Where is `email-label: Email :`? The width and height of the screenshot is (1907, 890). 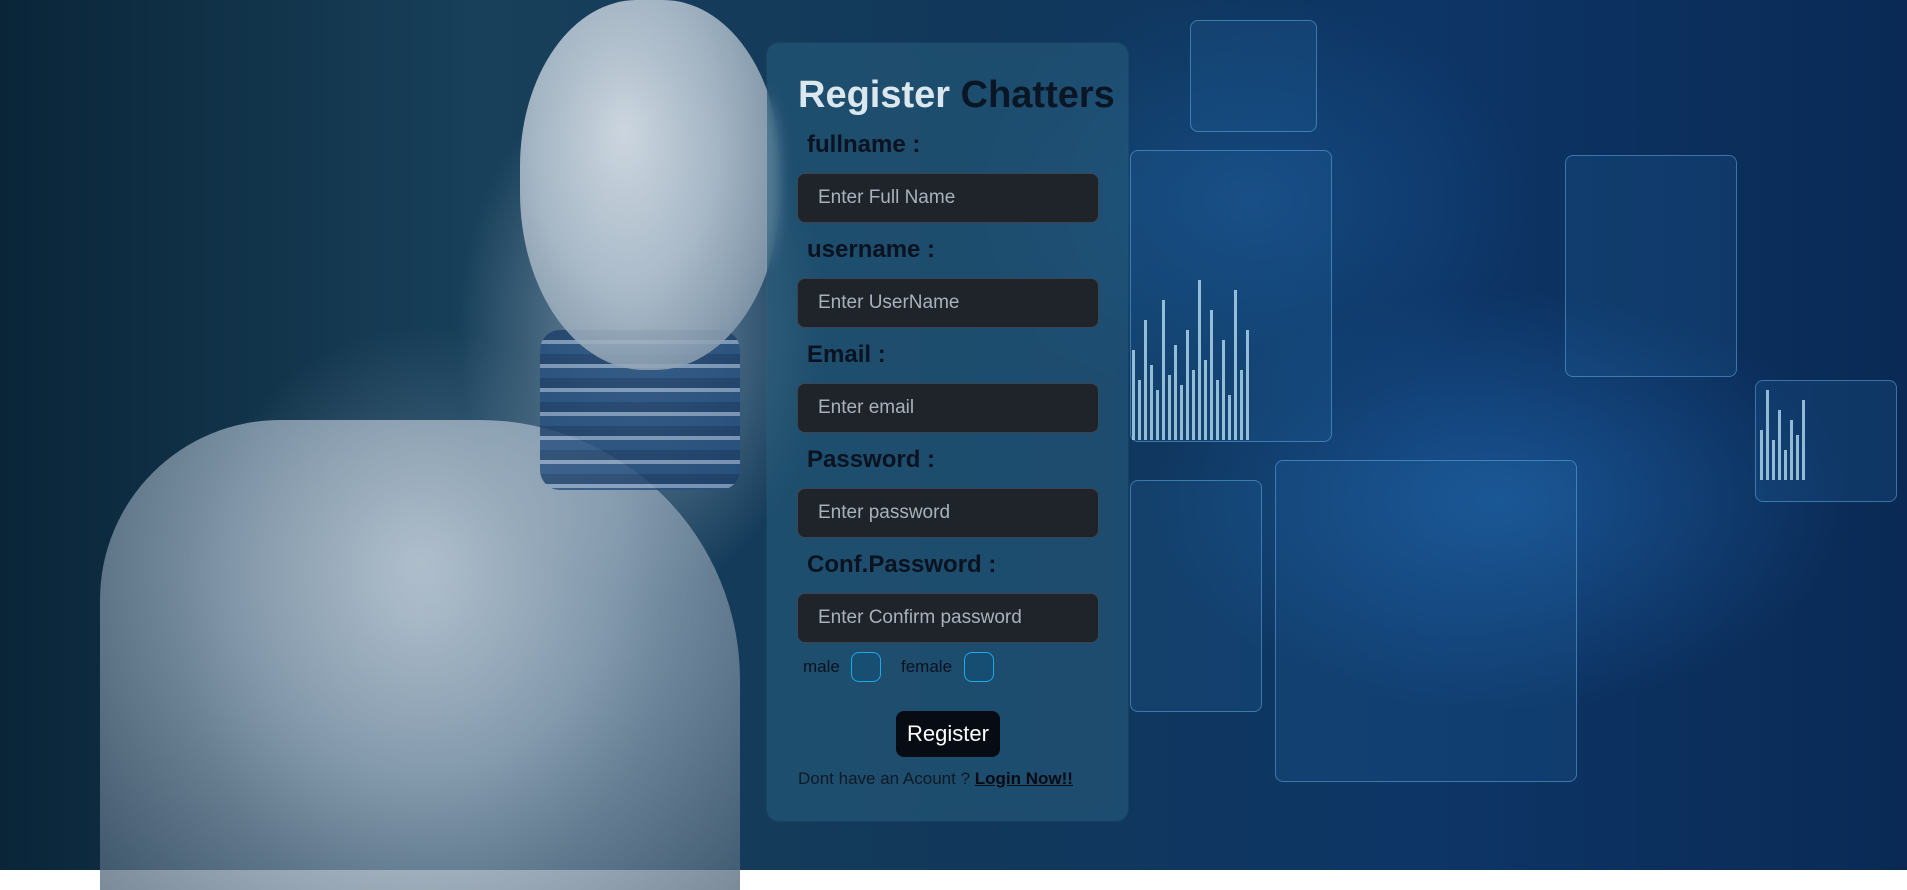 email-label: Email : is located at coordinates (846, 354).